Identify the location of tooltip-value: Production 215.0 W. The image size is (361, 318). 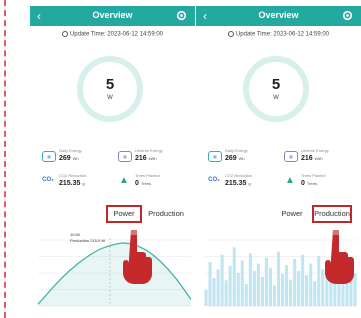
(88, 240).